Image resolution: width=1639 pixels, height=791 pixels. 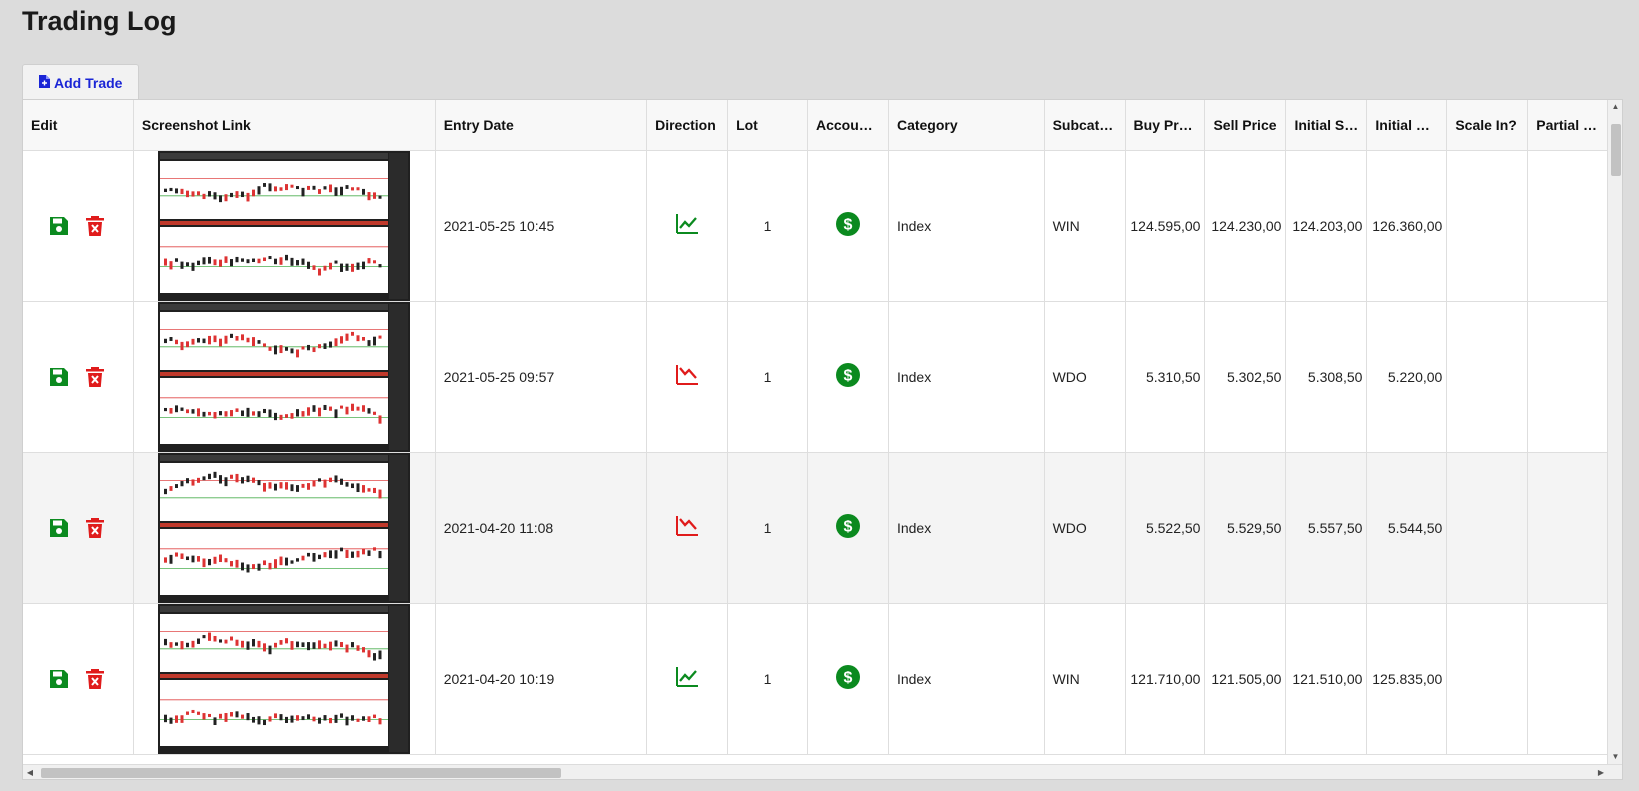 I want to click on entry-date-cell: 2021-04-20 11:08, so click(x=541, y=528).